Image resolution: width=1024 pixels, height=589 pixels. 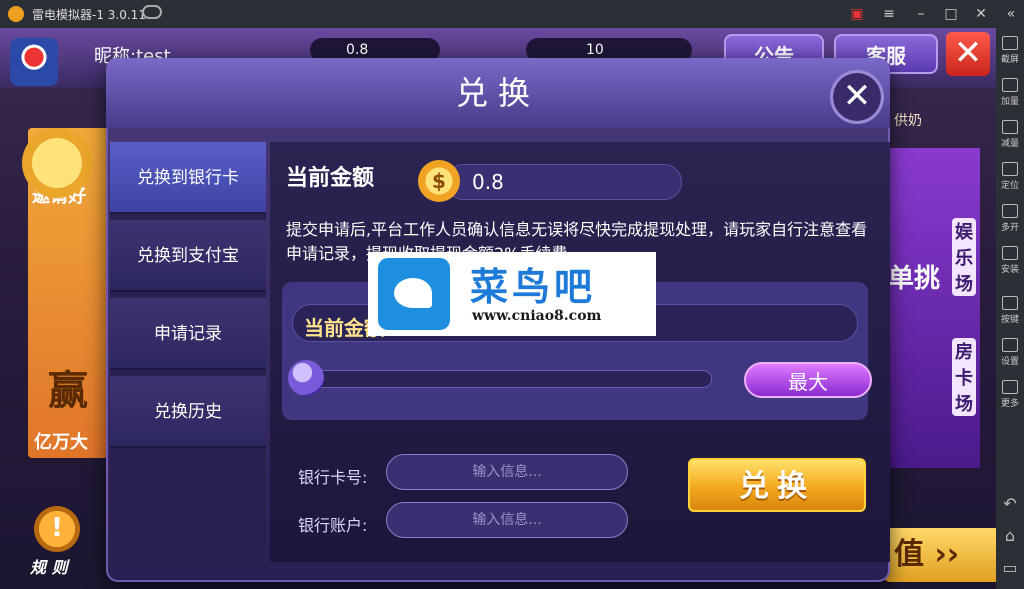 I want to click on recharge-button: 值 ››, so click(x=940, y=555).